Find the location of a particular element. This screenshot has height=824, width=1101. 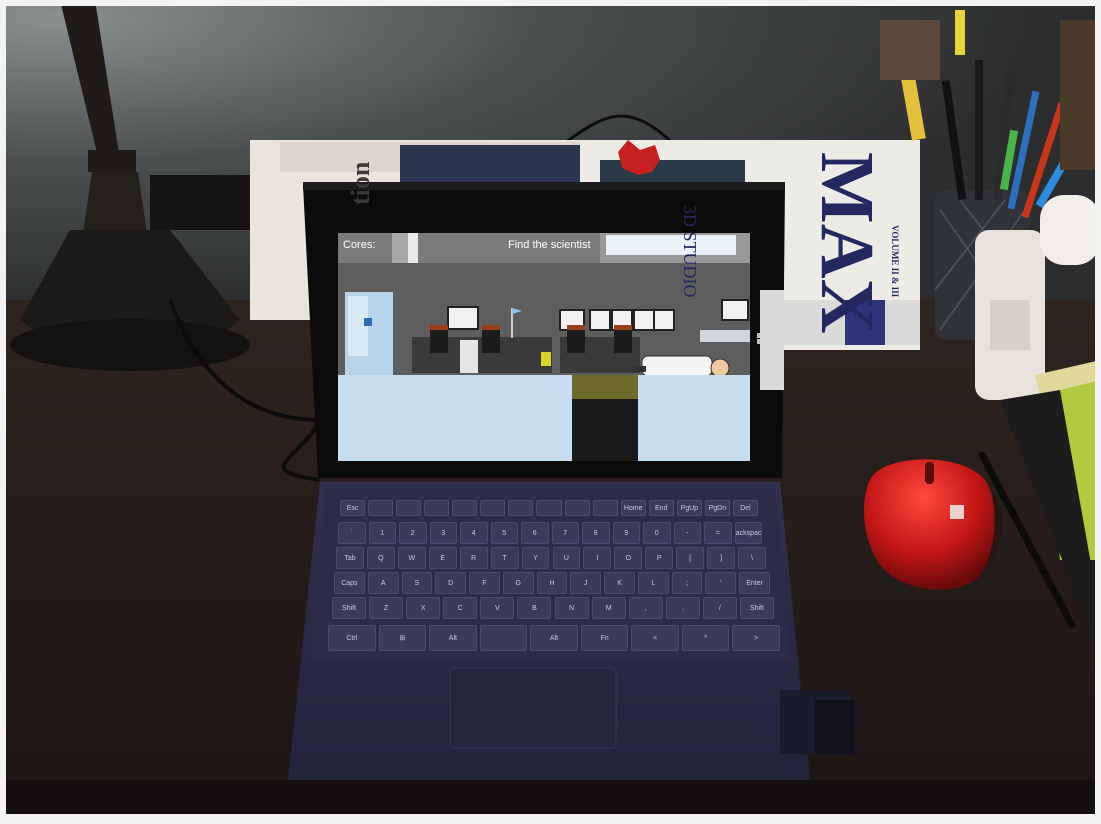

game-screen is located at coordinates (561, 347).